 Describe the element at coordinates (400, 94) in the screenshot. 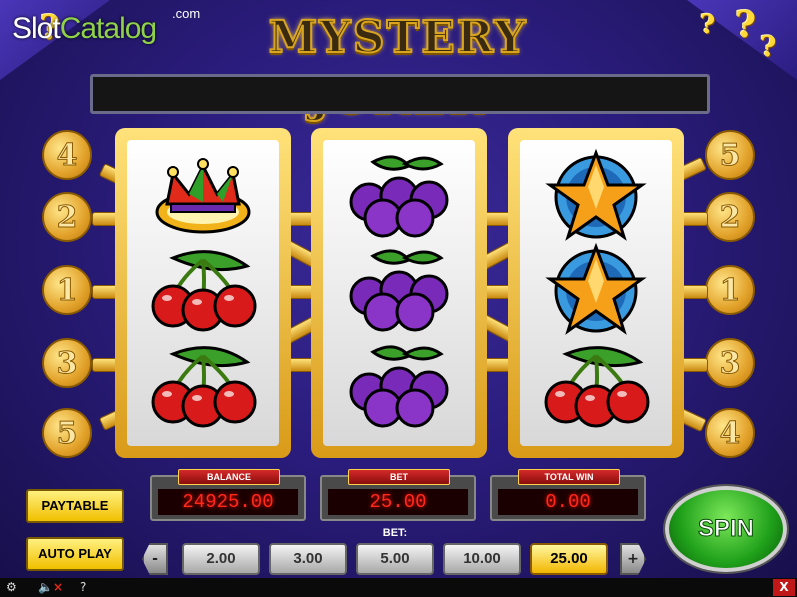

I see `message-bar` at that location.